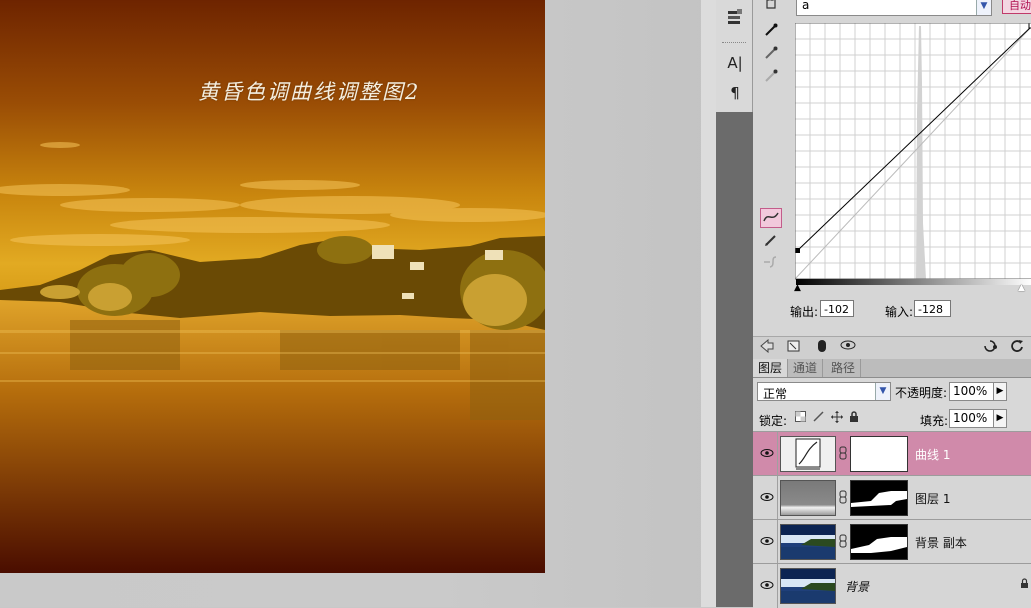 Image resolution: width=1031 pixels, height=608 pixels. I want to click on clip-to-layer-icon, so click(794, 348).